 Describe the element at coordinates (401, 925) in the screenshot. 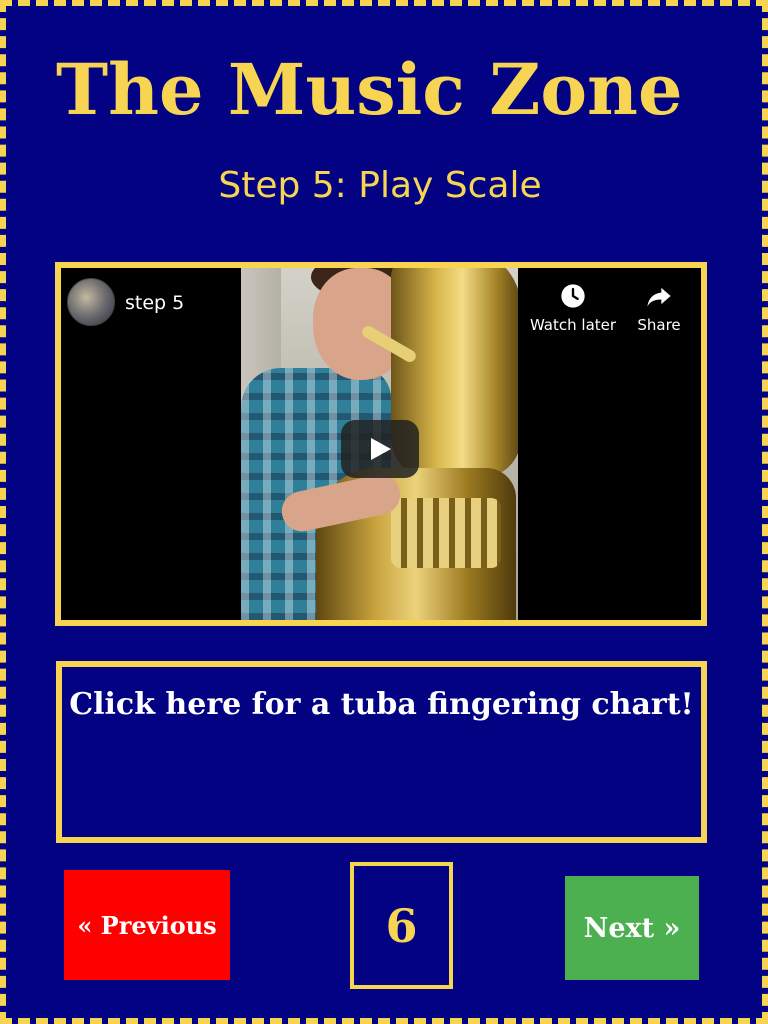

I see `page-number: 6` at that location.